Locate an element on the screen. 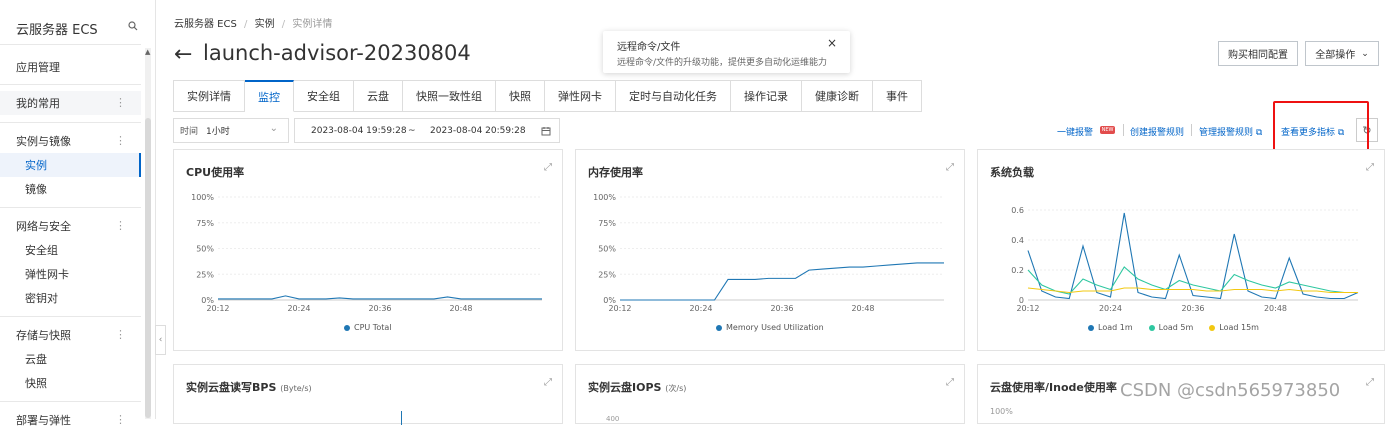 The width and height of the screenshot is (1400, 432). tab-instance-detail: 实例详情 is located at coordinates (209, 96).